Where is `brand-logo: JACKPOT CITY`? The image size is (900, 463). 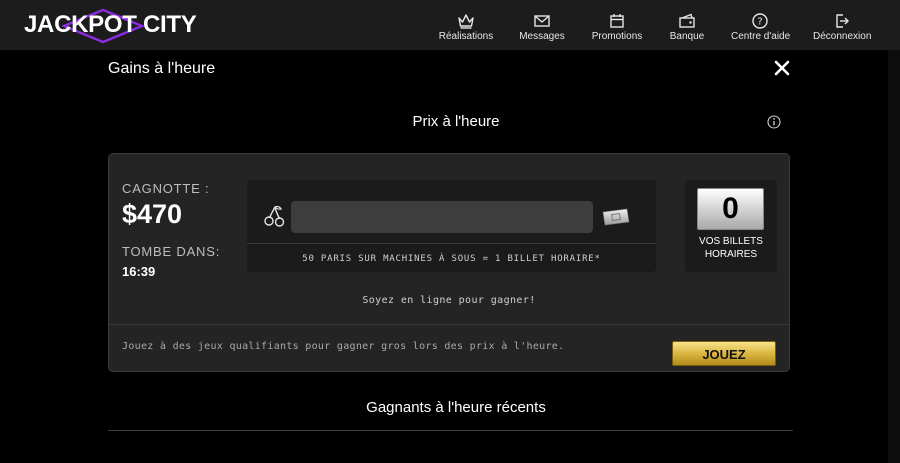 brand-logo: JACKPOT CITY is located at coordinates (110, 26).